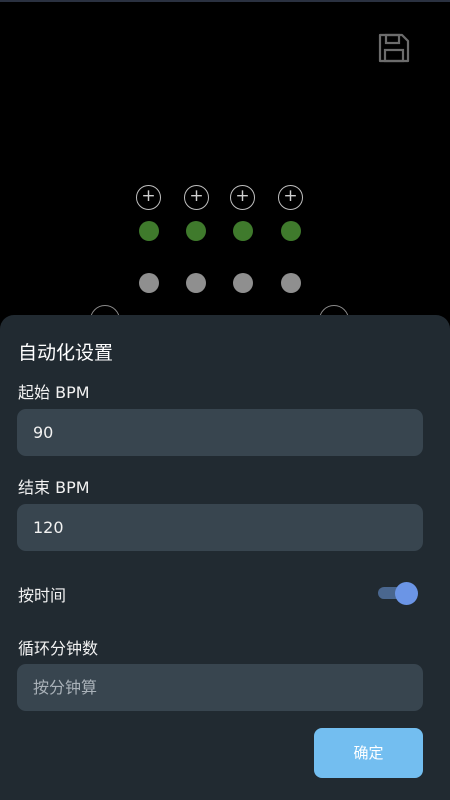 The image size is (450, 800). What do you see at coordinates (220, 432) in the screenshot?
I see `start-bpm-input: 90` at bounding box center [220, 432].